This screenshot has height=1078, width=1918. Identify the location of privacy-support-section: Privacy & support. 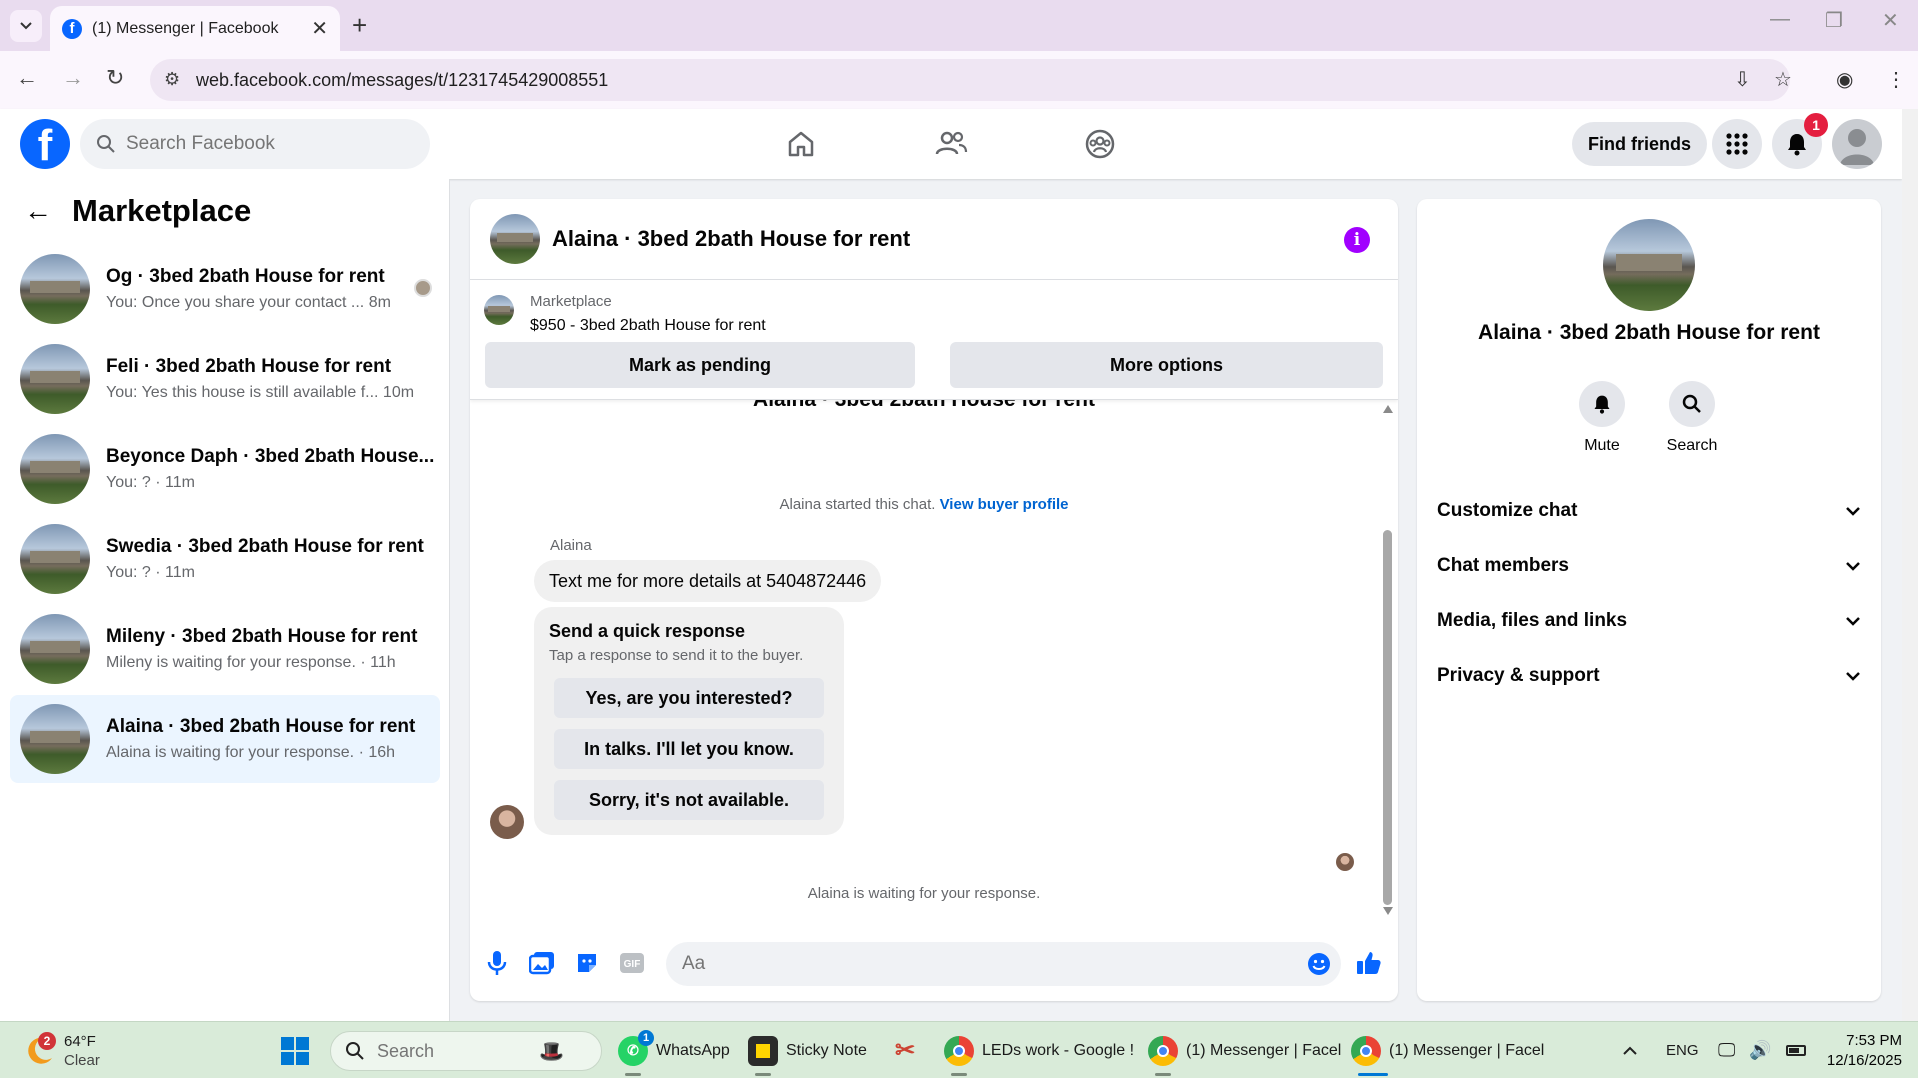
(1649, 676).